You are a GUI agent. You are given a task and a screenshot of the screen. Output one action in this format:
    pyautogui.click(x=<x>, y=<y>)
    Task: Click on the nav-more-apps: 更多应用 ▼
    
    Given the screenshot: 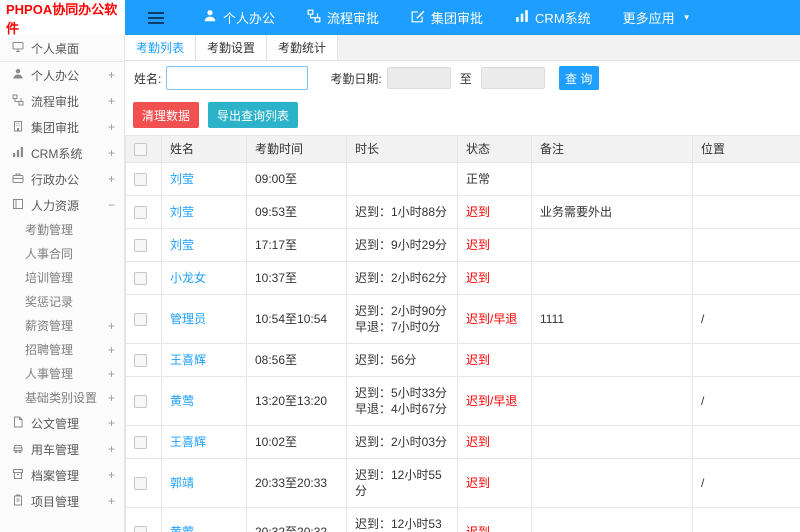 What is the action you would take?
    pyautogui.click(x=657, y=17)
    